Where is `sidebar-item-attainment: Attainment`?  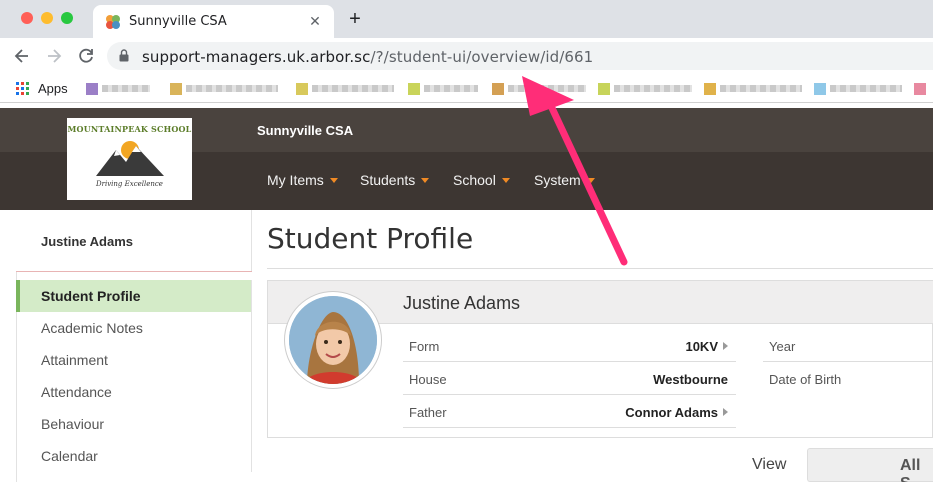
sidebar-item-attainment: Attainment is located at coordinates (134, 360).